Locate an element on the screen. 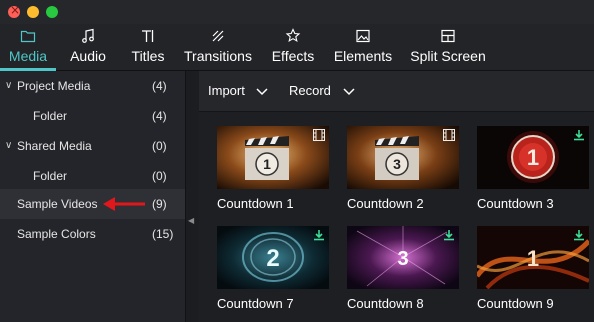 Image resolution: width=594 pixels, height=322 pixels. tab-effects: Effects is located at coordinates (293, 47).